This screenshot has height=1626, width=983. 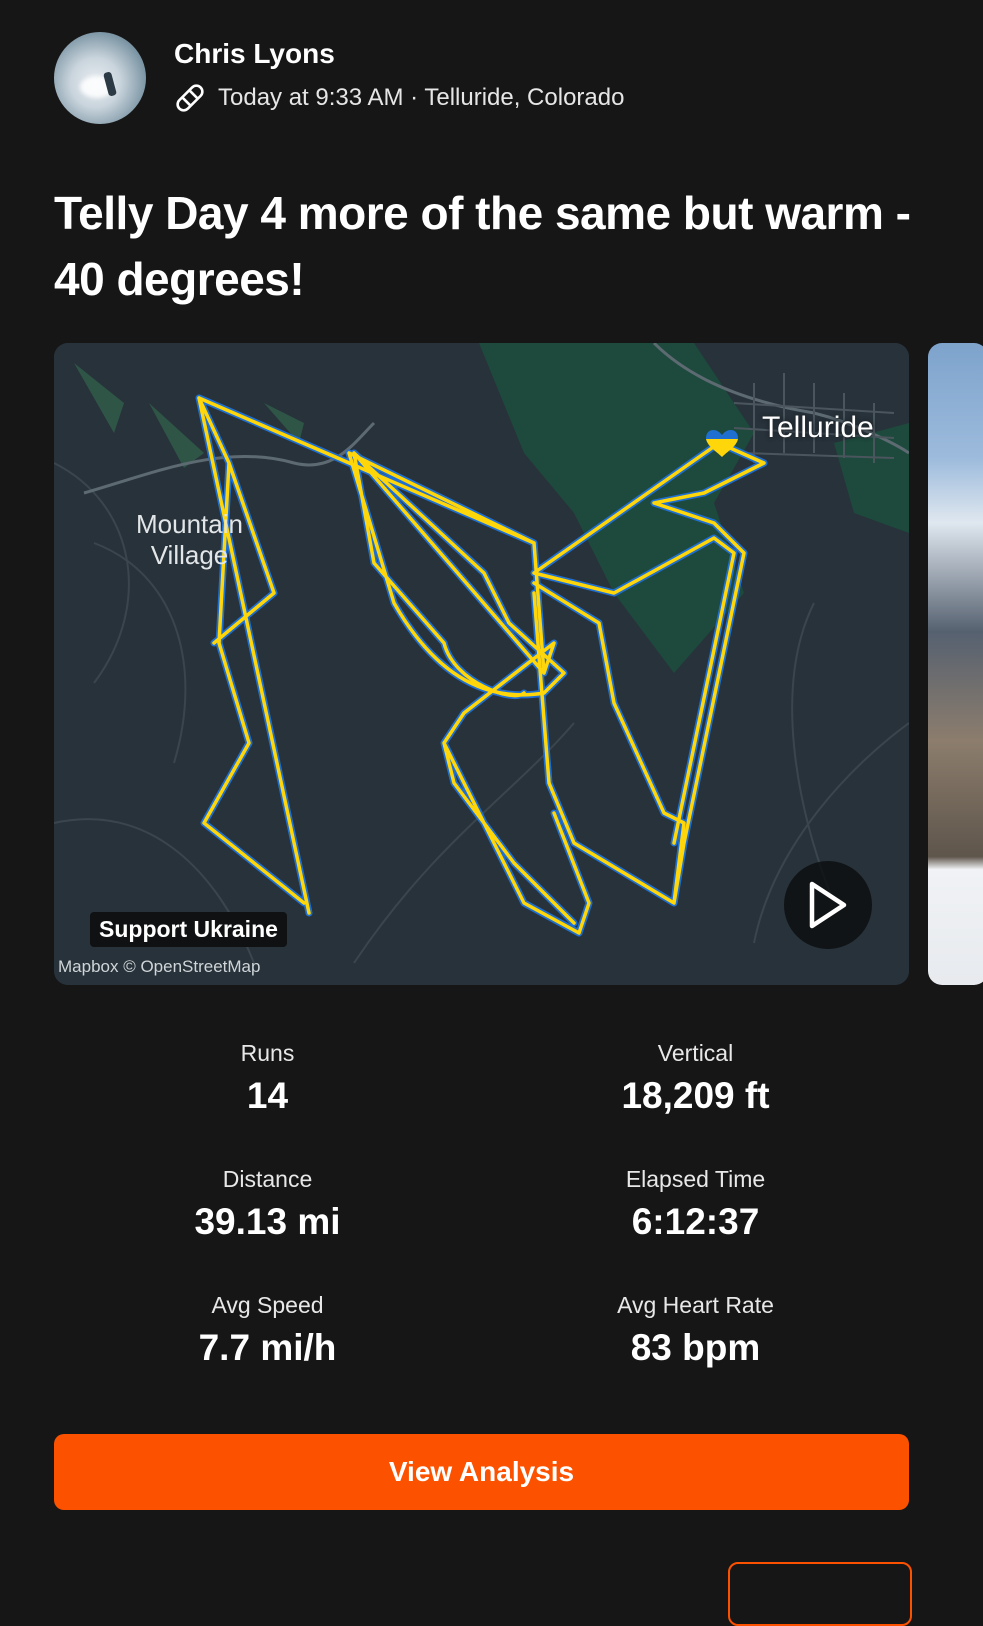 What do you see at coordinates (190, 98) in the screenshot?
I see `snowboard-icon` at bounding box center [190, 98].